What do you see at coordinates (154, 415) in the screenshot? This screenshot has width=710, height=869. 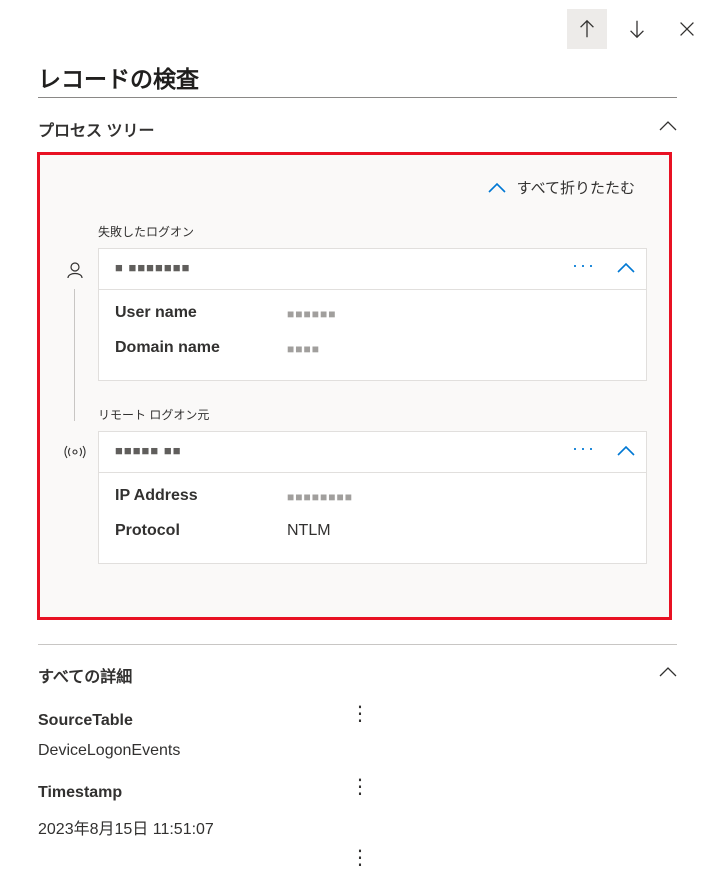 I see `remote-logon-label: リモート ログオン元` at bounding box center [154, 415].